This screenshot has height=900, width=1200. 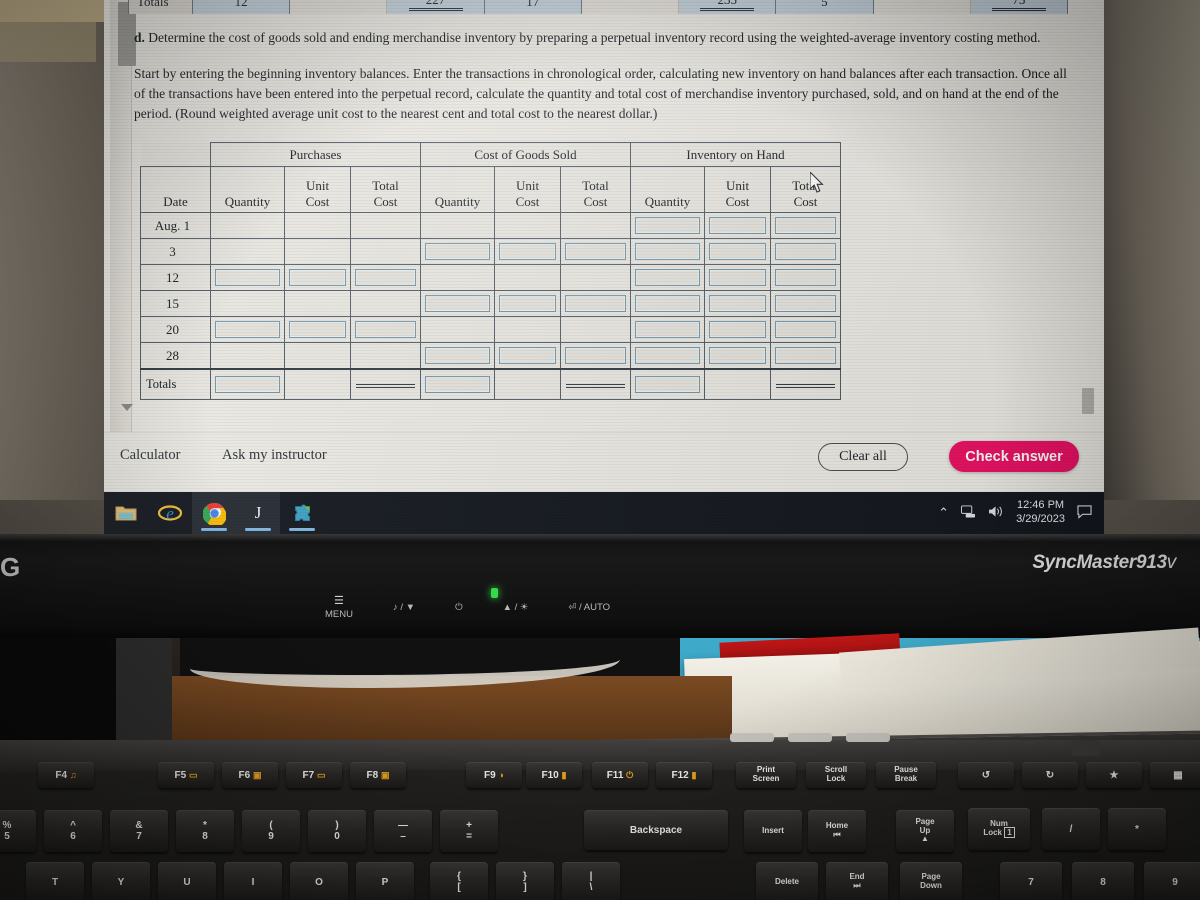 I want to click on key-scroll-lock: Scroll Lock, so click(x=836, y=775).